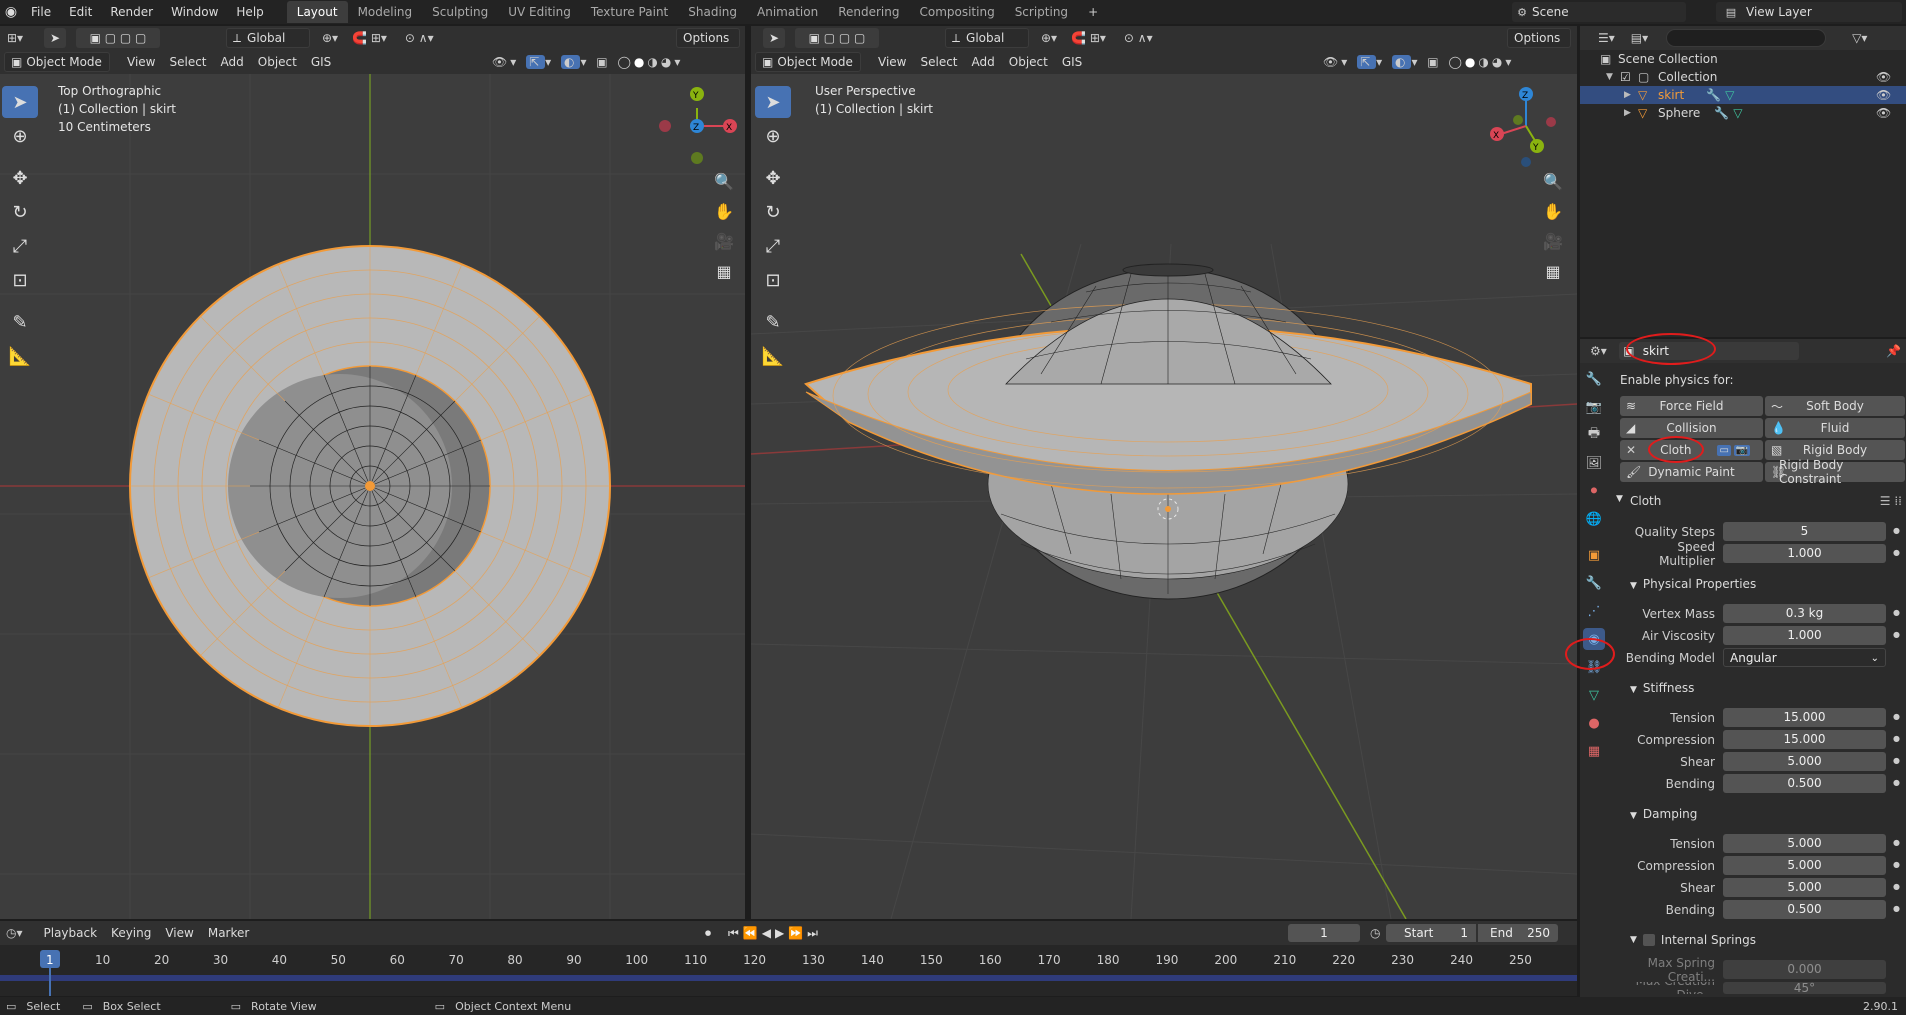  I want to click on remove-cloth-icon: ✕, so click(1631, 450).